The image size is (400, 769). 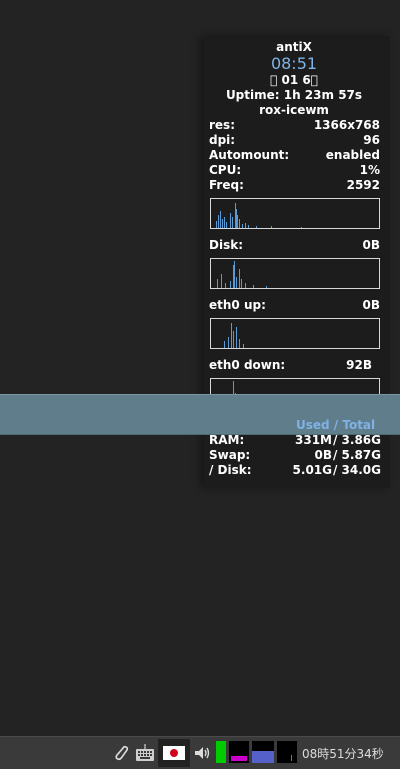 I want to click on eth0-down-value: 92B, so click(x=359, y=365).